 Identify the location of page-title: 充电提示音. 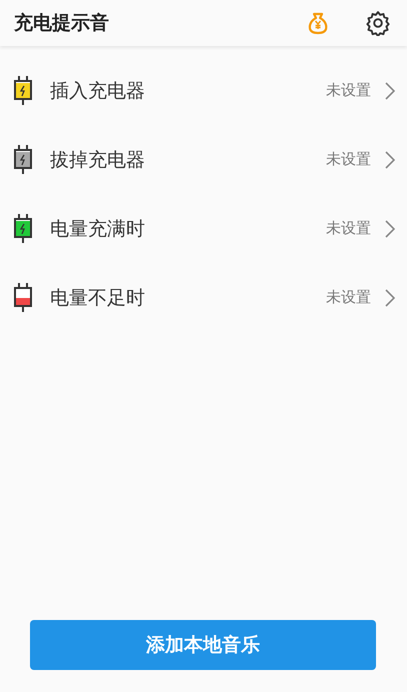
(62, 23).